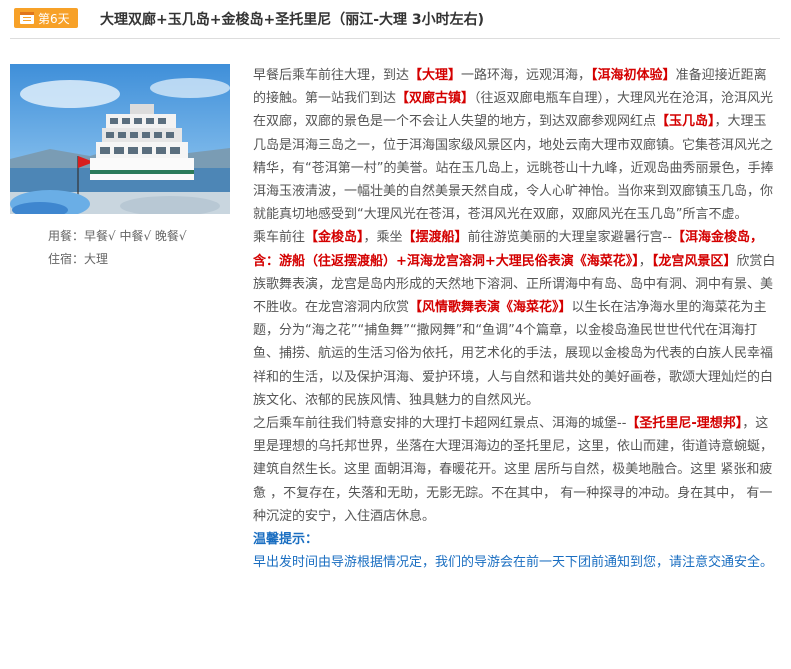 This screenshot has width=791, height=669. What do you see at coordinates (440, 424) in the screenshot?
I see `body-text: 之后乘车前往我们特意安排的大理打卡超网红景点、洱海的城堡--` at bounding box center [440, 424].